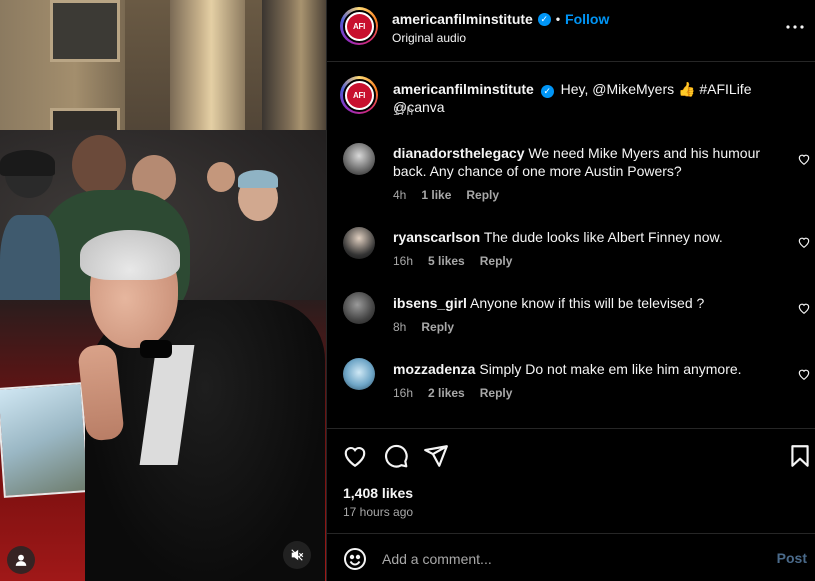 This screenshot has width=815, height=581. What do you see at coordinates (429, 38) in the screenshot?
I see `audio-label: Original audio` at bounding box center [429, 38].